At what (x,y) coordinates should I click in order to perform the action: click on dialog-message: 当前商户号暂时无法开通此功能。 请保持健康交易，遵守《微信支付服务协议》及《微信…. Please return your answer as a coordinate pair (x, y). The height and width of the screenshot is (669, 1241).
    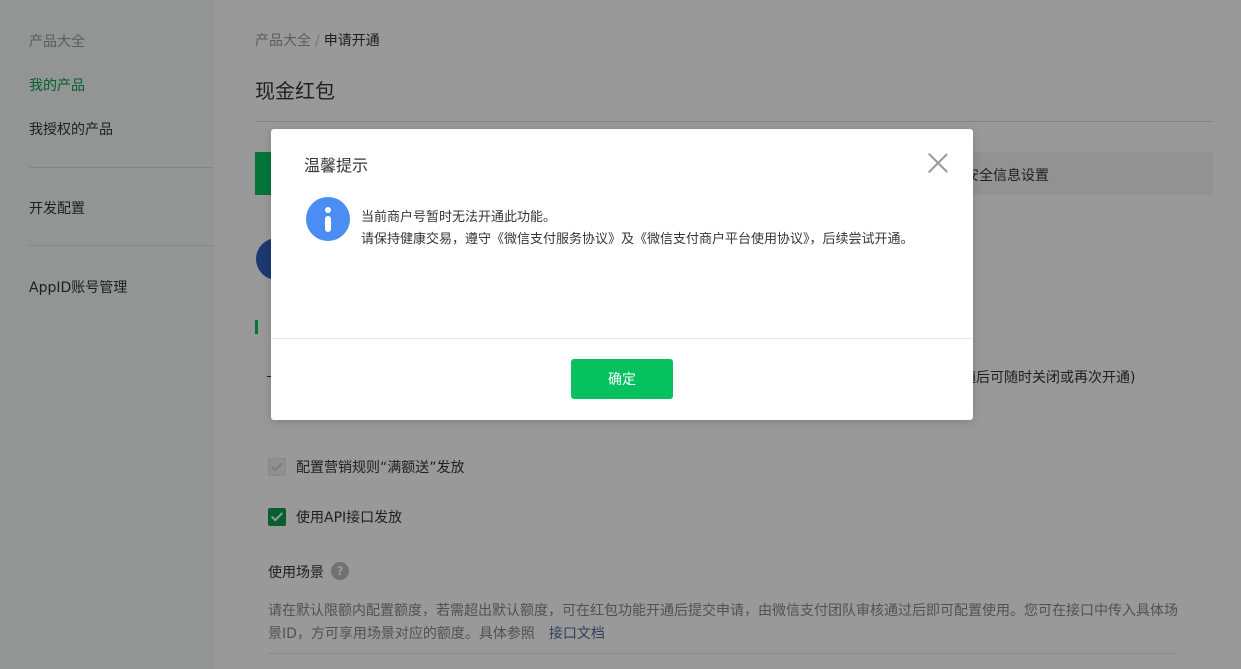
    Looking at the image, I should click on (653, 229).